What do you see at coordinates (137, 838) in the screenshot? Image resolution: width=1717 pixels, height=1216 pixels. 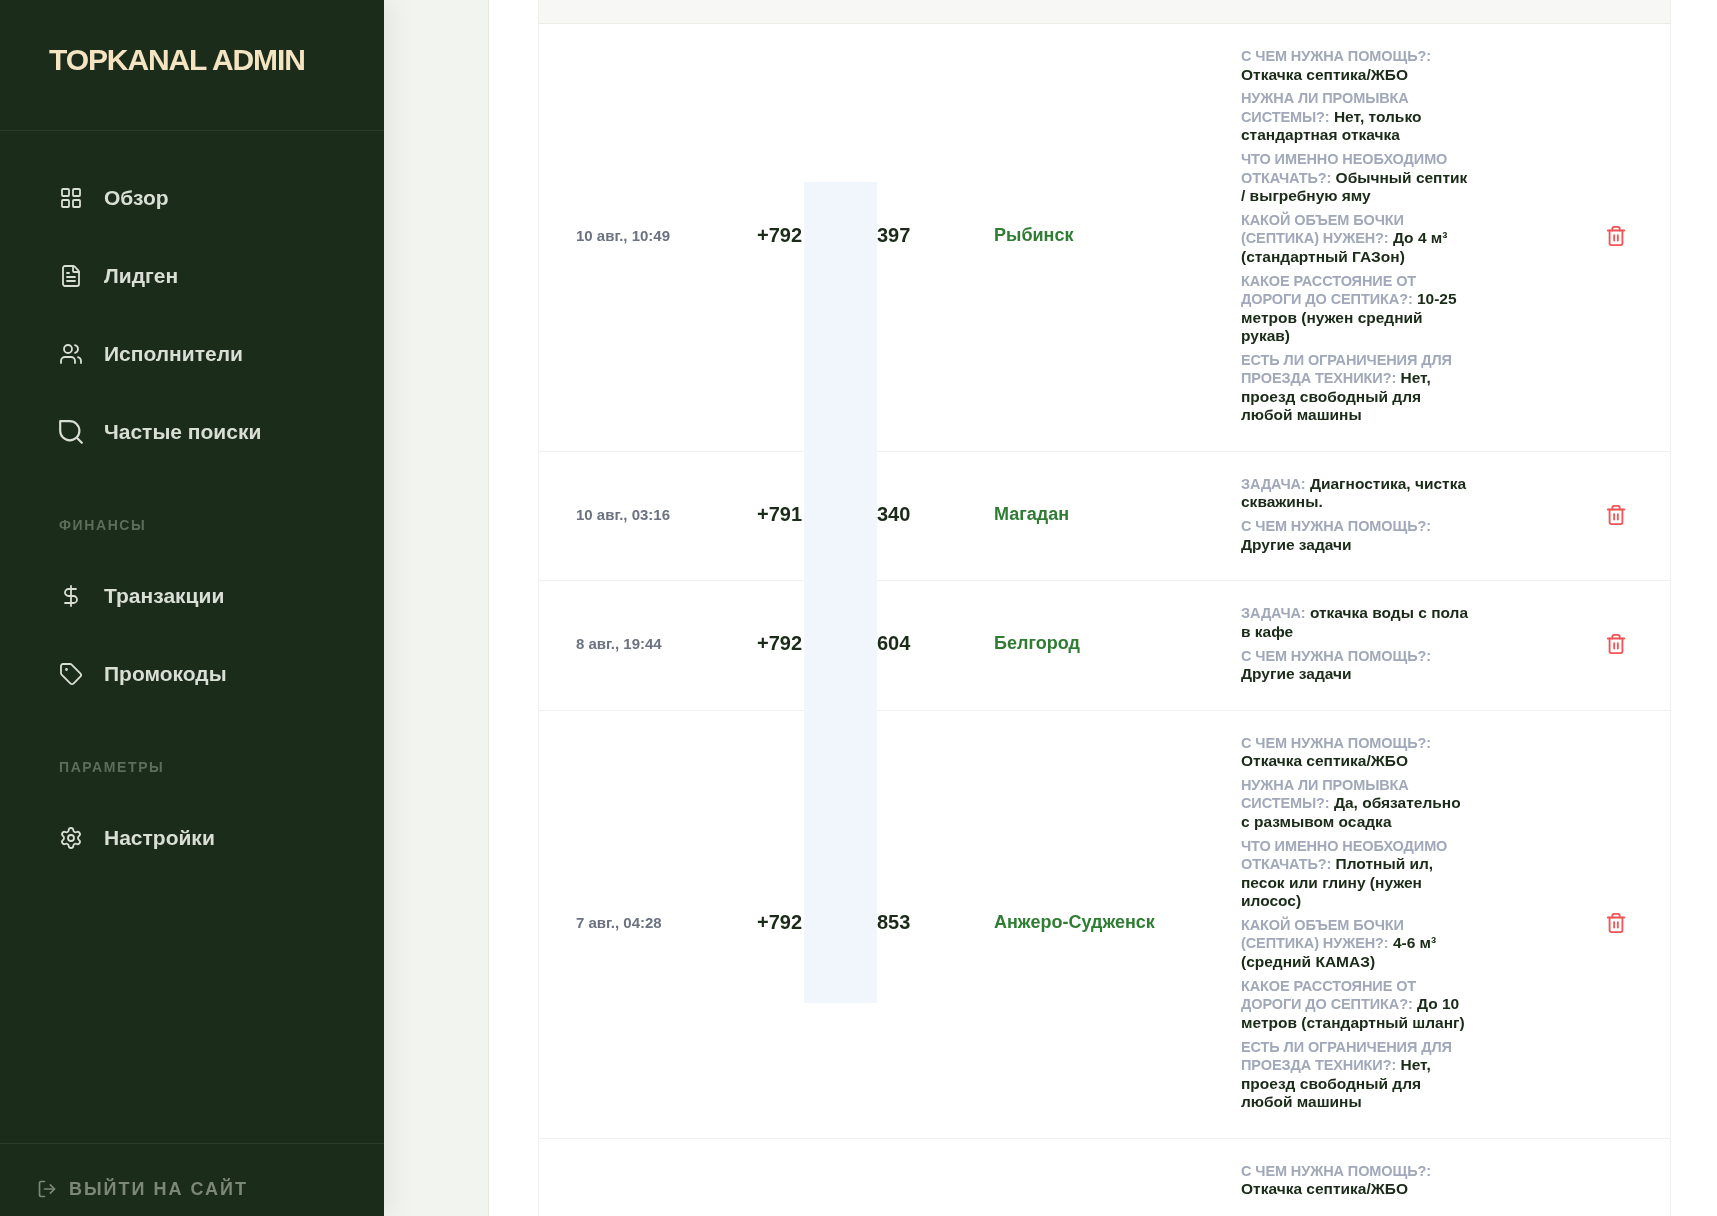 I see `nav-item: Настройки` at bounding box center [137, 838].